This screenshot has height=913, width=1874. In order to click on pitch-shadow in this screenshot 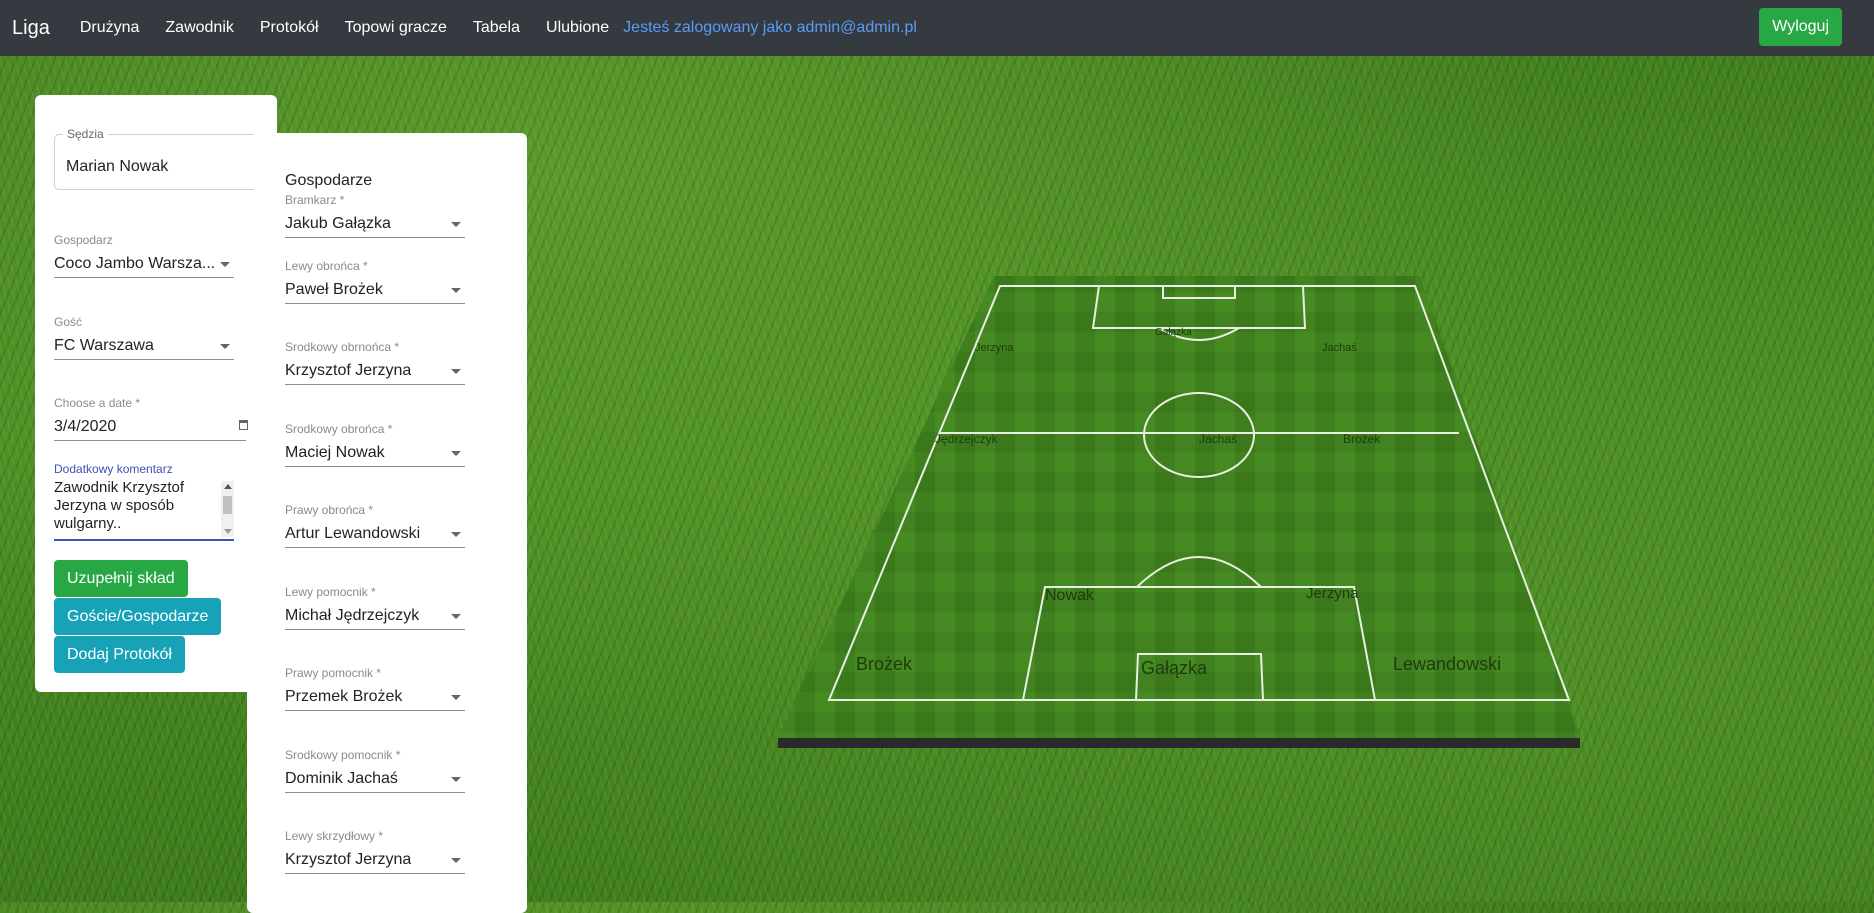, I will do `click(1179, 743)`.